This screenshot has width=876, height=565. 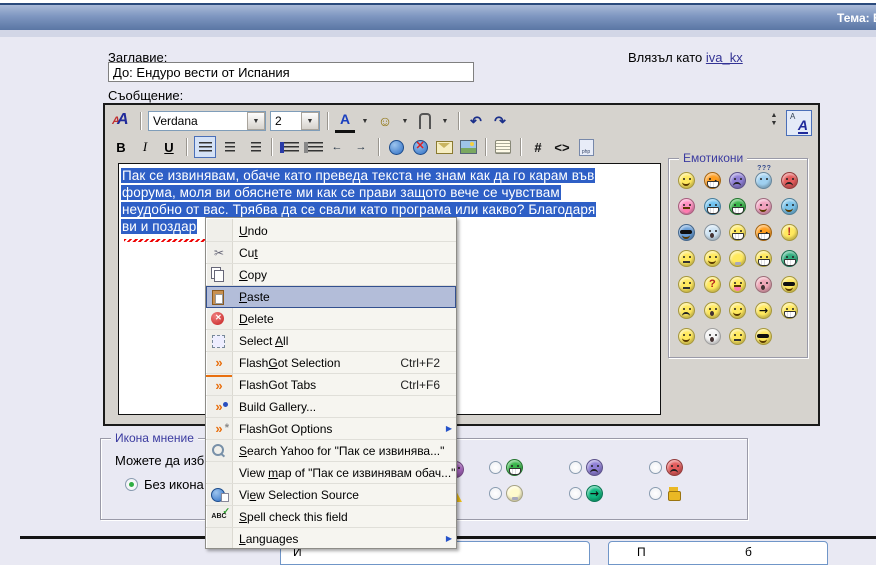 I want to click on php-icon: php, so click(x=586, y=147).